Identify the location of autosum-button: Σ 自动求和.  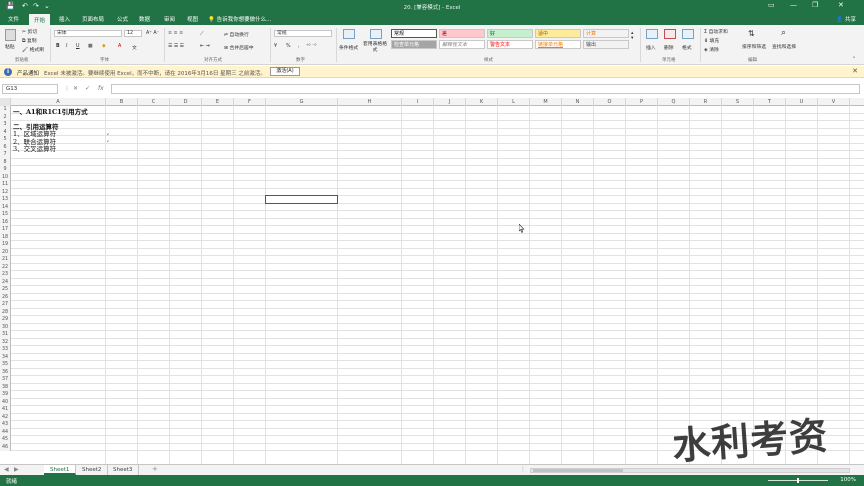
(716, 31).